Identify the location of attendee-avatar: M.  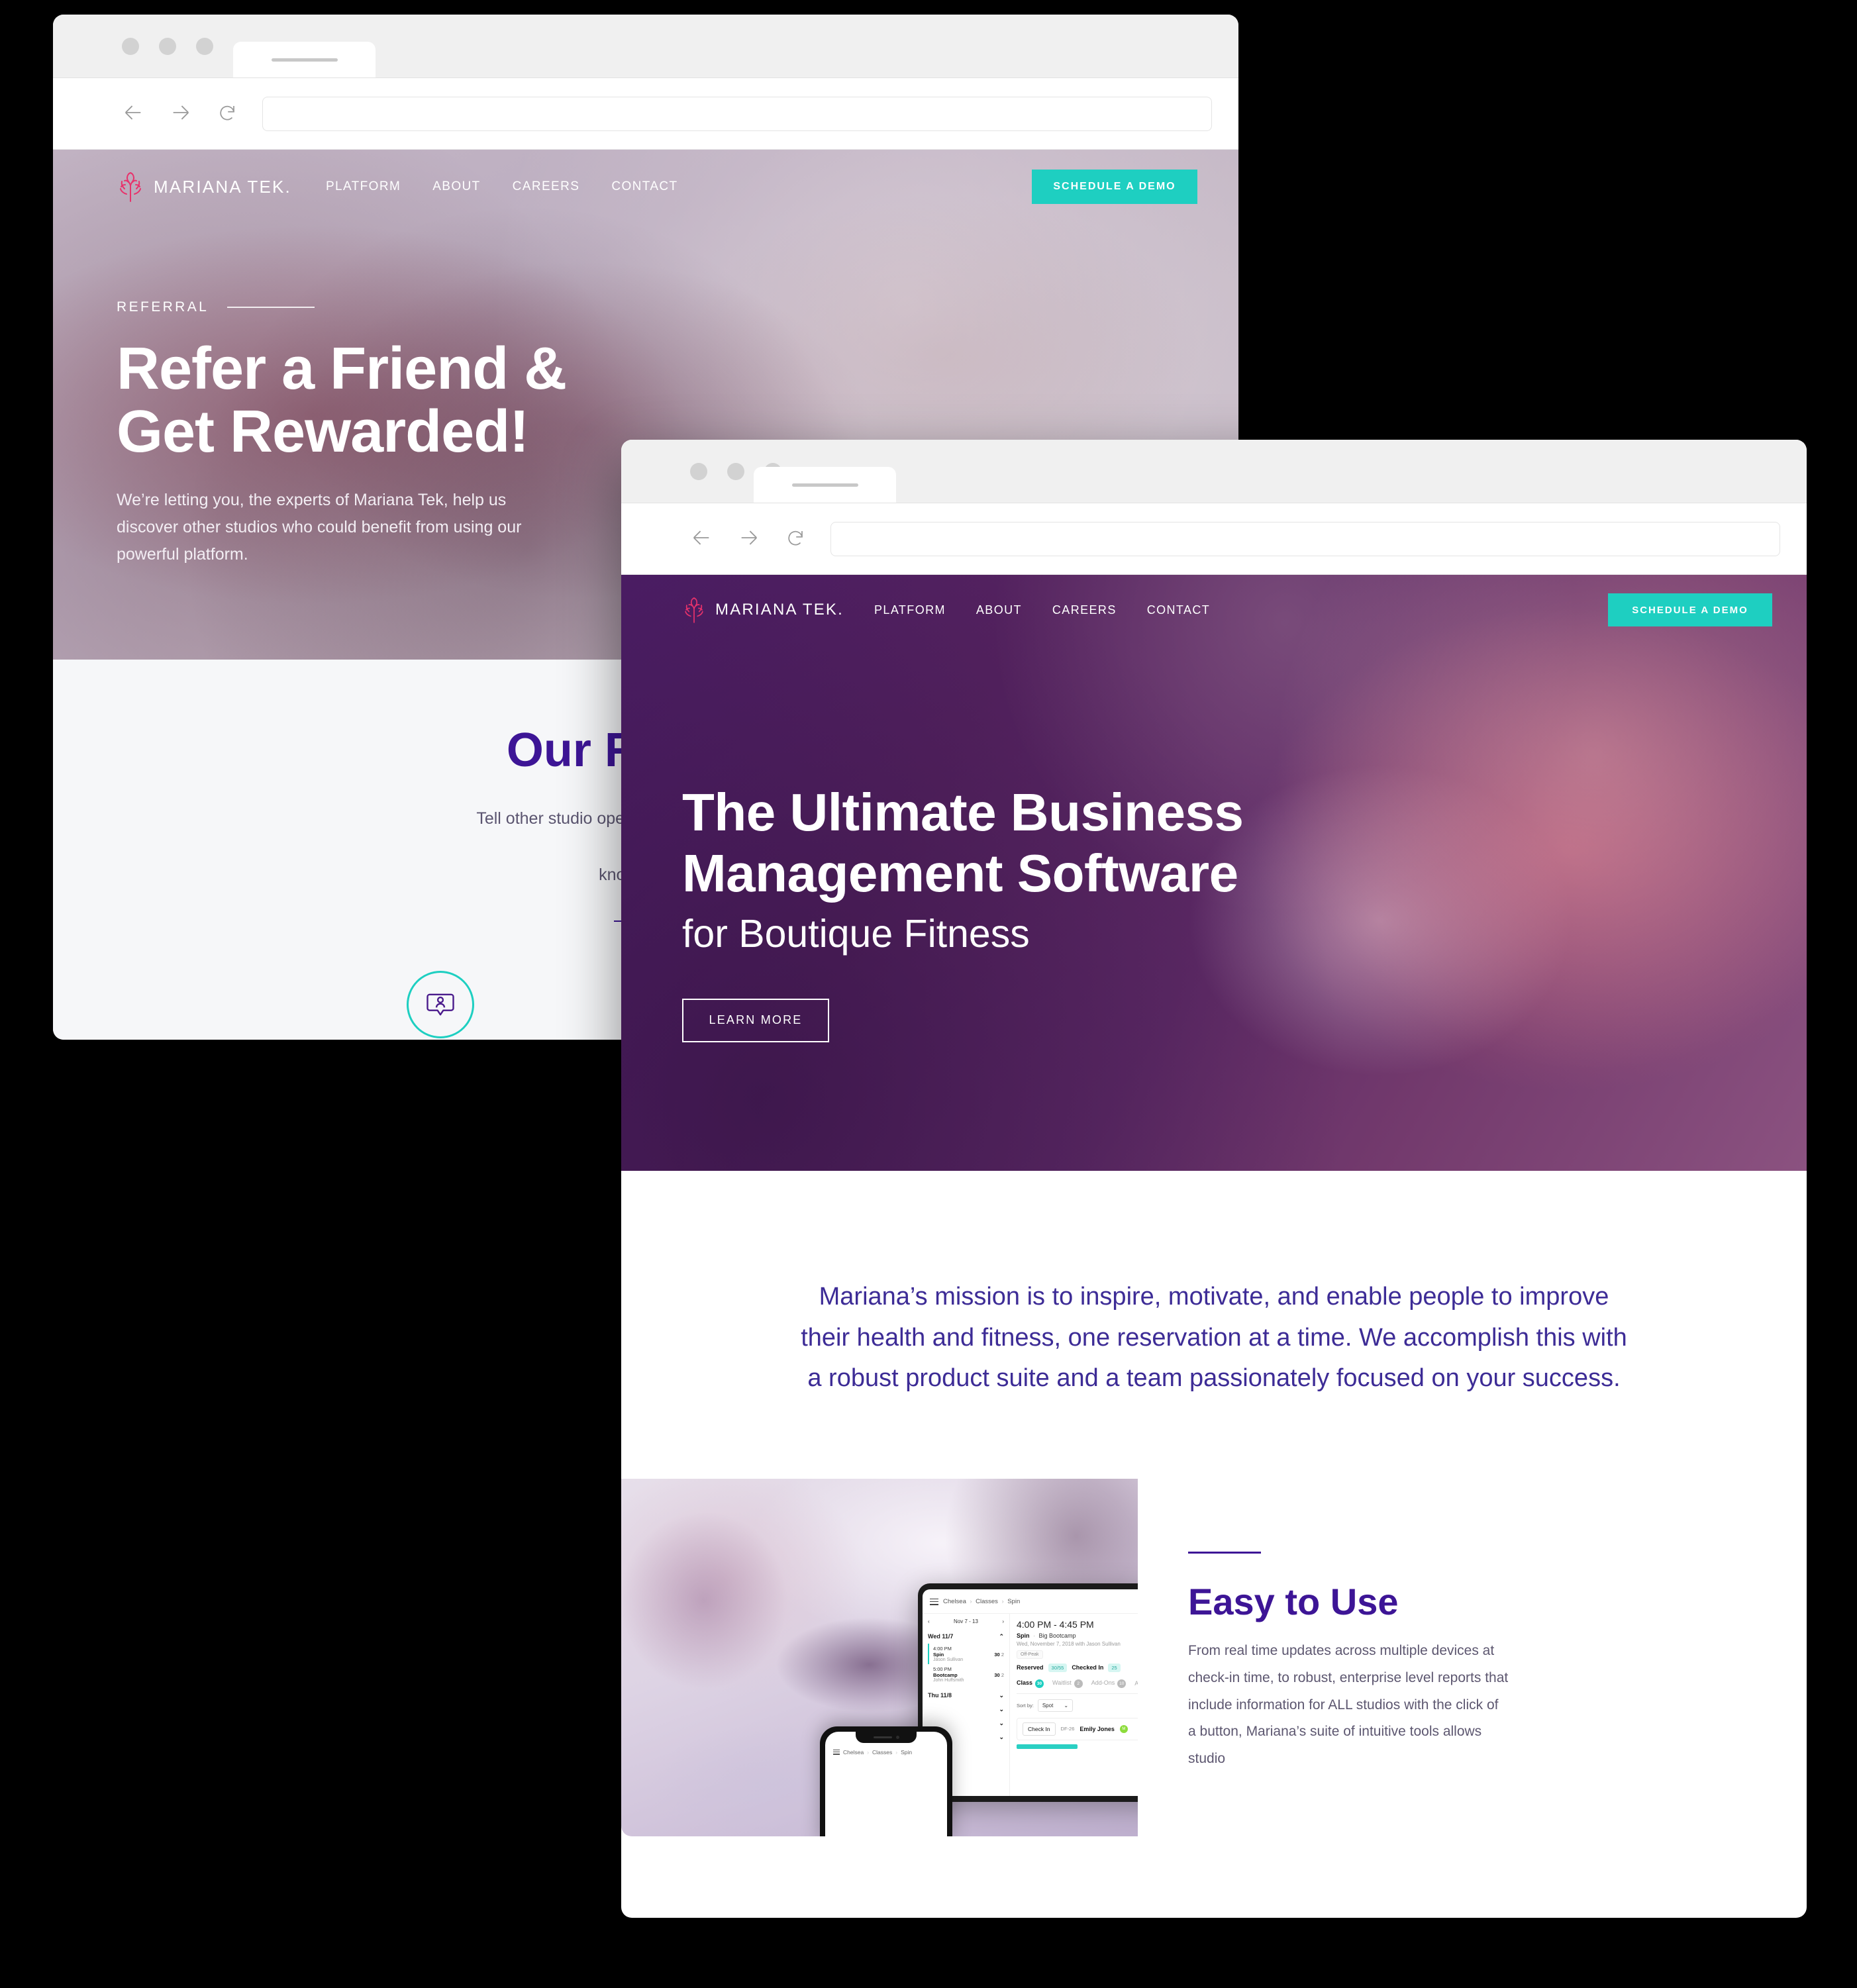
(1123, 1728).